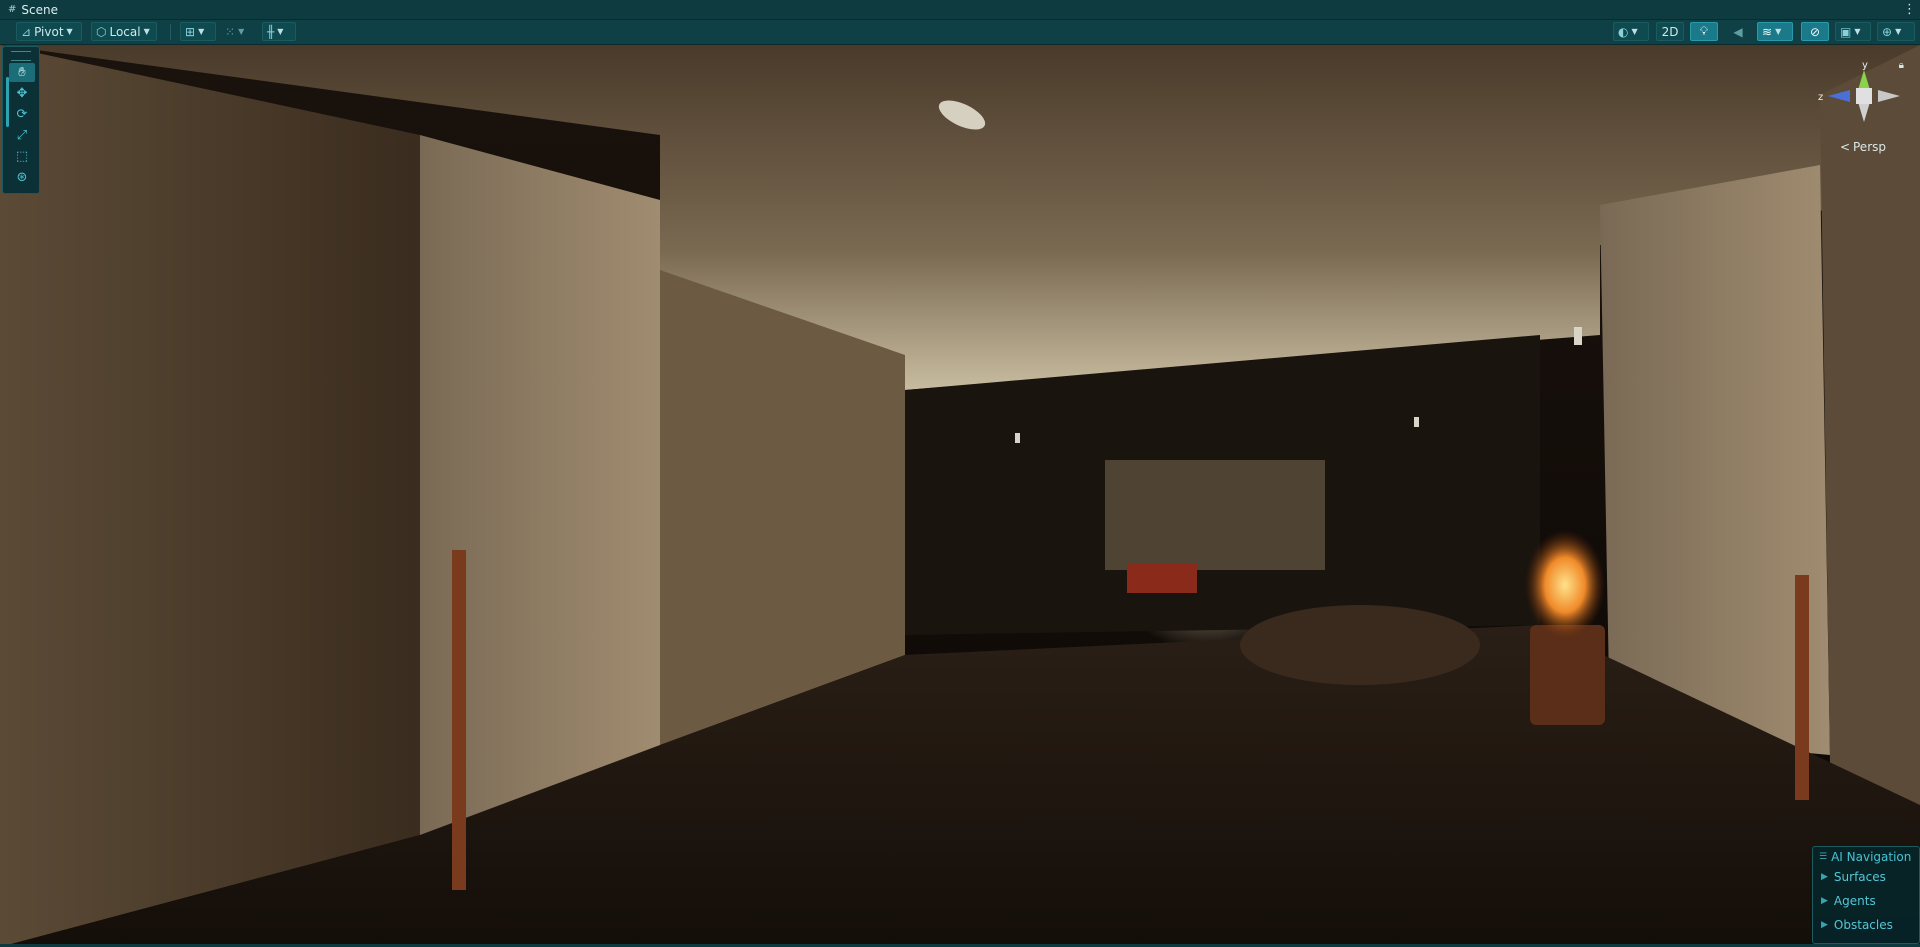 The height and width of the screenshot is (947, 1920). I want to click on rect-tool-icon: ⬚, so click(22, 156).